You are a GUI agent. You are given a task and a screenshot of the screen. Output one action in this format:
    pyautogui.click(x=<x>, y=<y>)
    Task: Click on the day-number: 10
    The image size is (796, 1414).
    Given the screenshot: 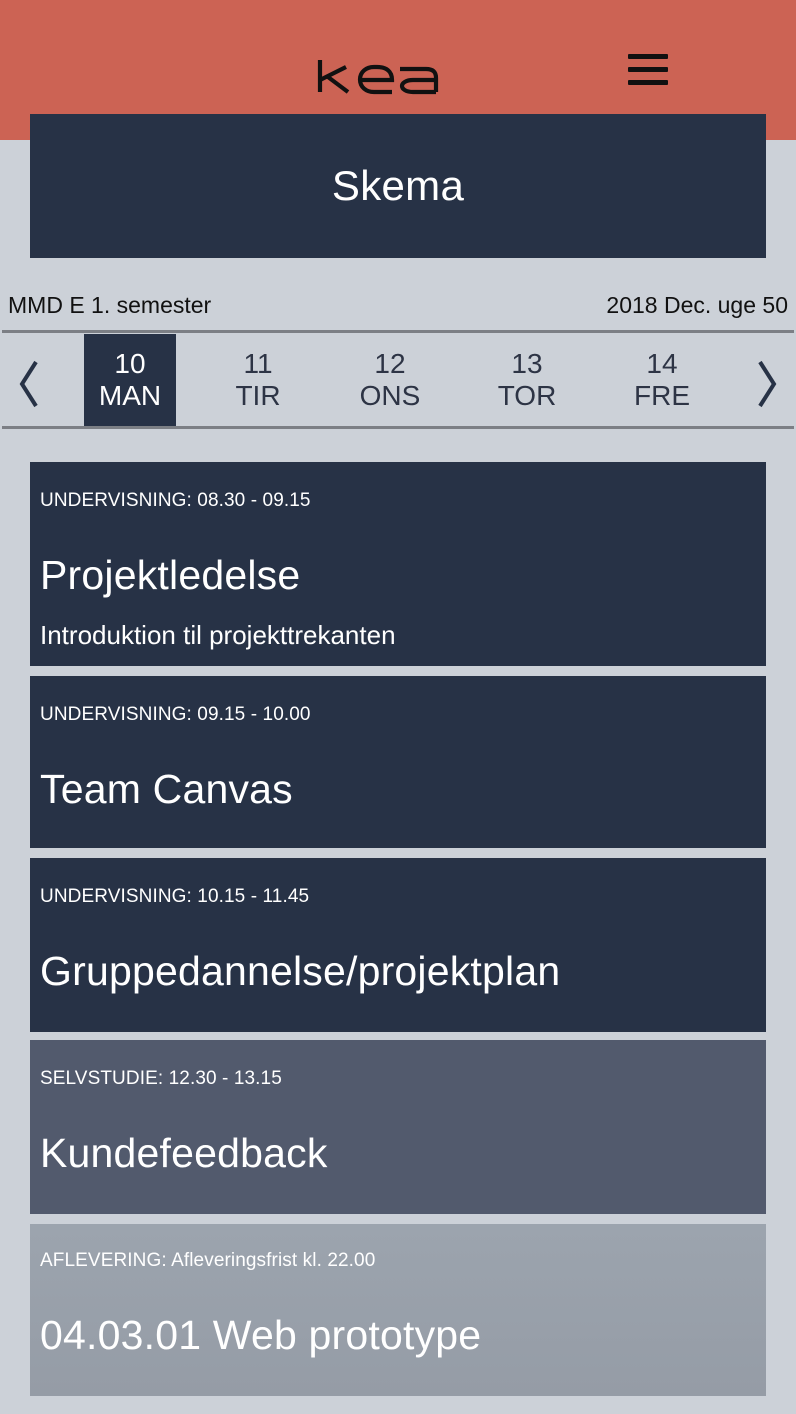 What is the action you would take?
    pyautogui.click(x=130, y=363)
    